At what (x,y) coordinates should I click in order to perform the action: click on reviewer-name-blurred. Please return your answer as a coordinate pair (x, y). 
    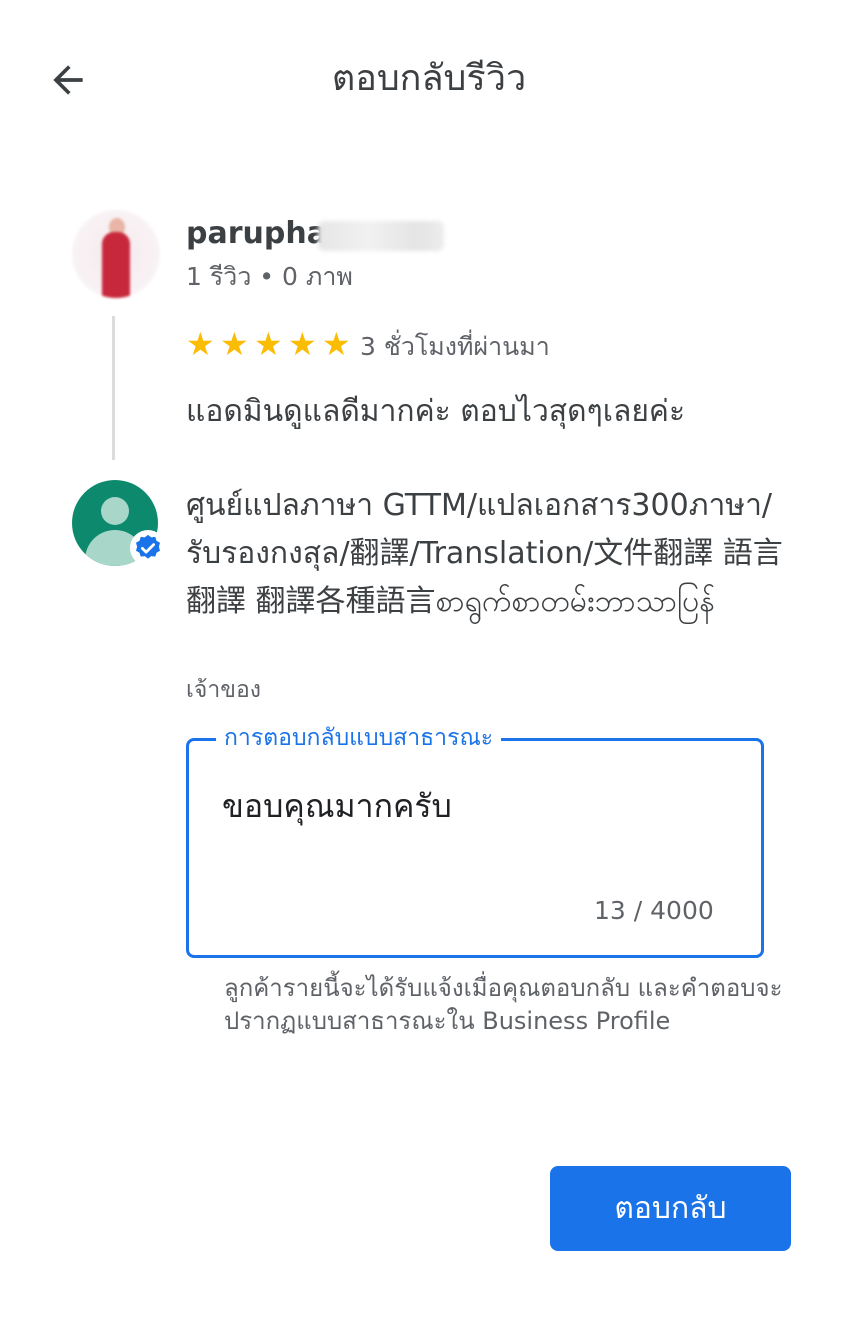
    Looking at the image, I should click on (381, 236).